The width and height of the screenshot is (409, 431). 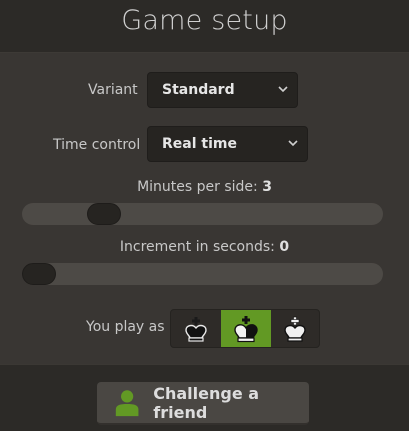 What do you see at coordinates (39, 274) in the screenshot?
I see `increment-slider-thumb` at bounding box center [39, 274].